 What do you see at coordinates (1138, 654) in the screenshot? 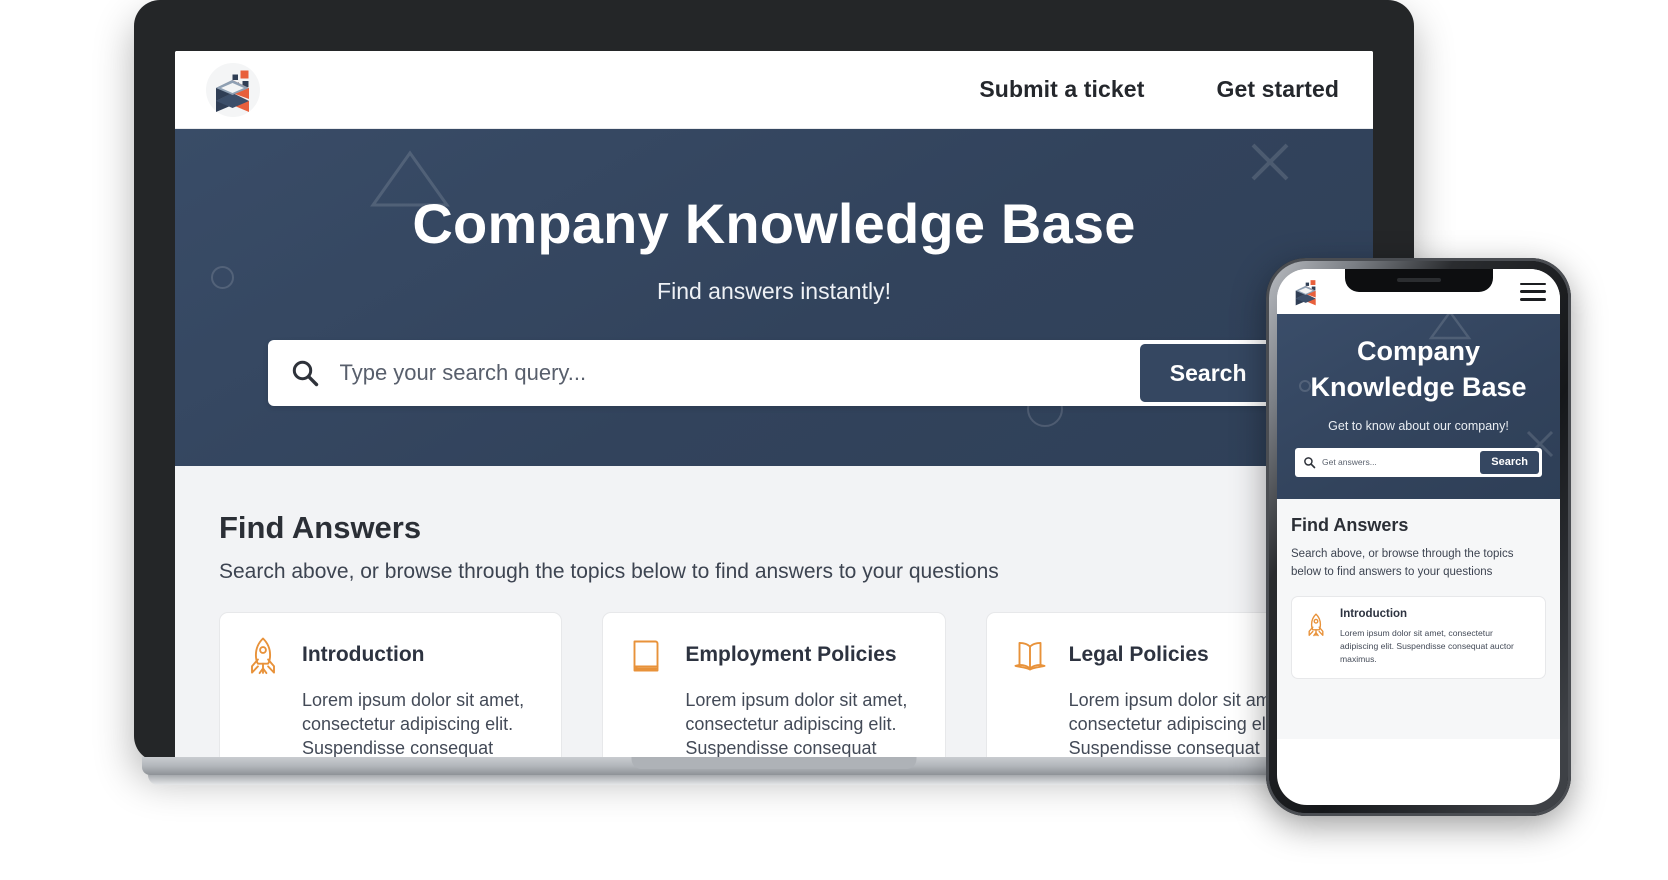
I see `card-title: Legal Policies` at bounding box center [1138, 654].